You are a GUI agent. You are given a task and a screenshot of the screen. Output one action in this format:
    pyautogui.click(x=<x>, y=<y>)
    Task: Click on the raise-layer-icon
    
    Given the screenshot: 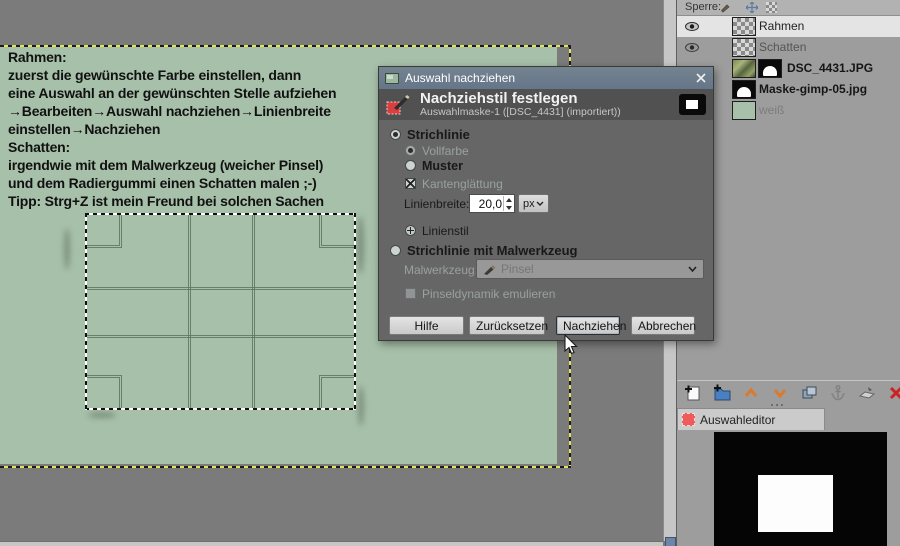 What is the action you would take?
    pyautogui.click(x=751, y=393)
    